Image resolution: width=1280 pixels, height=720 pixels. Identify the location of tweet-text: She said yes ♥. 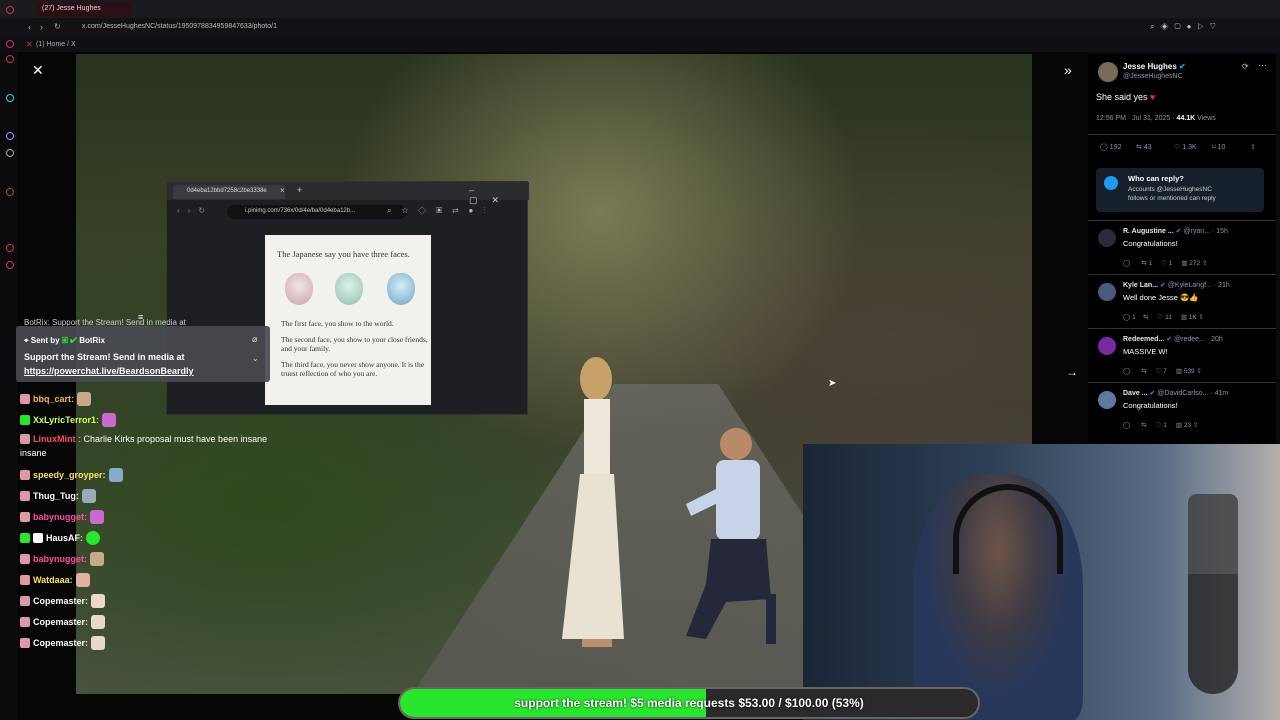
(1126, 97).